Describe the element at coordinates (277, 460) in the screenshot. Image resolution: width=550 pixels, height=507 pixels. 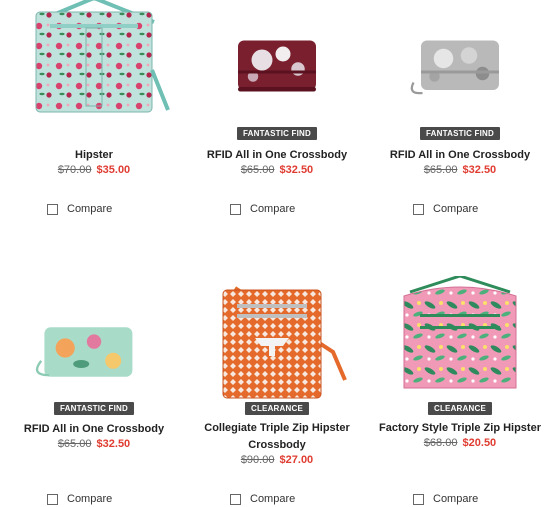
I see `product-prices: $90.00 $27.00` at that location.